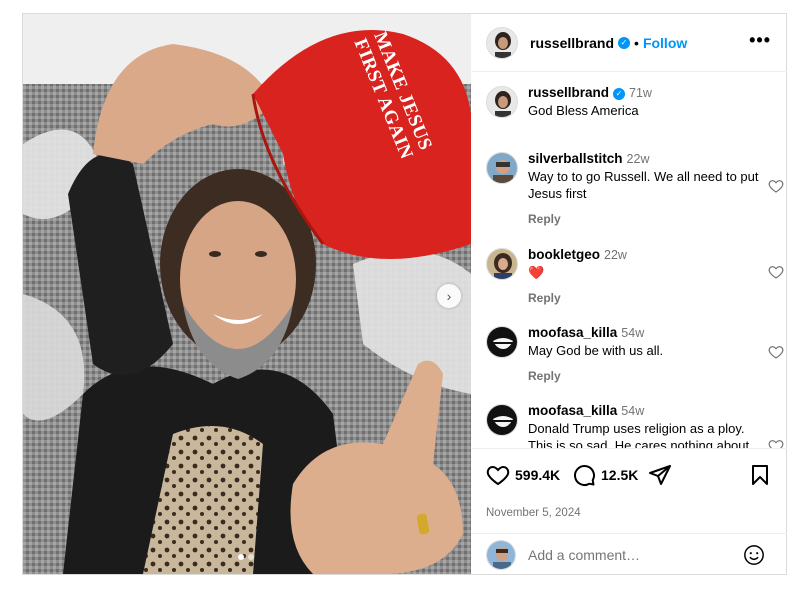 This screenshot has height=589, width=800. Describe the element at coordinates (536, 272) in the screenshot. I see `comment-text: ❤️` at that location.